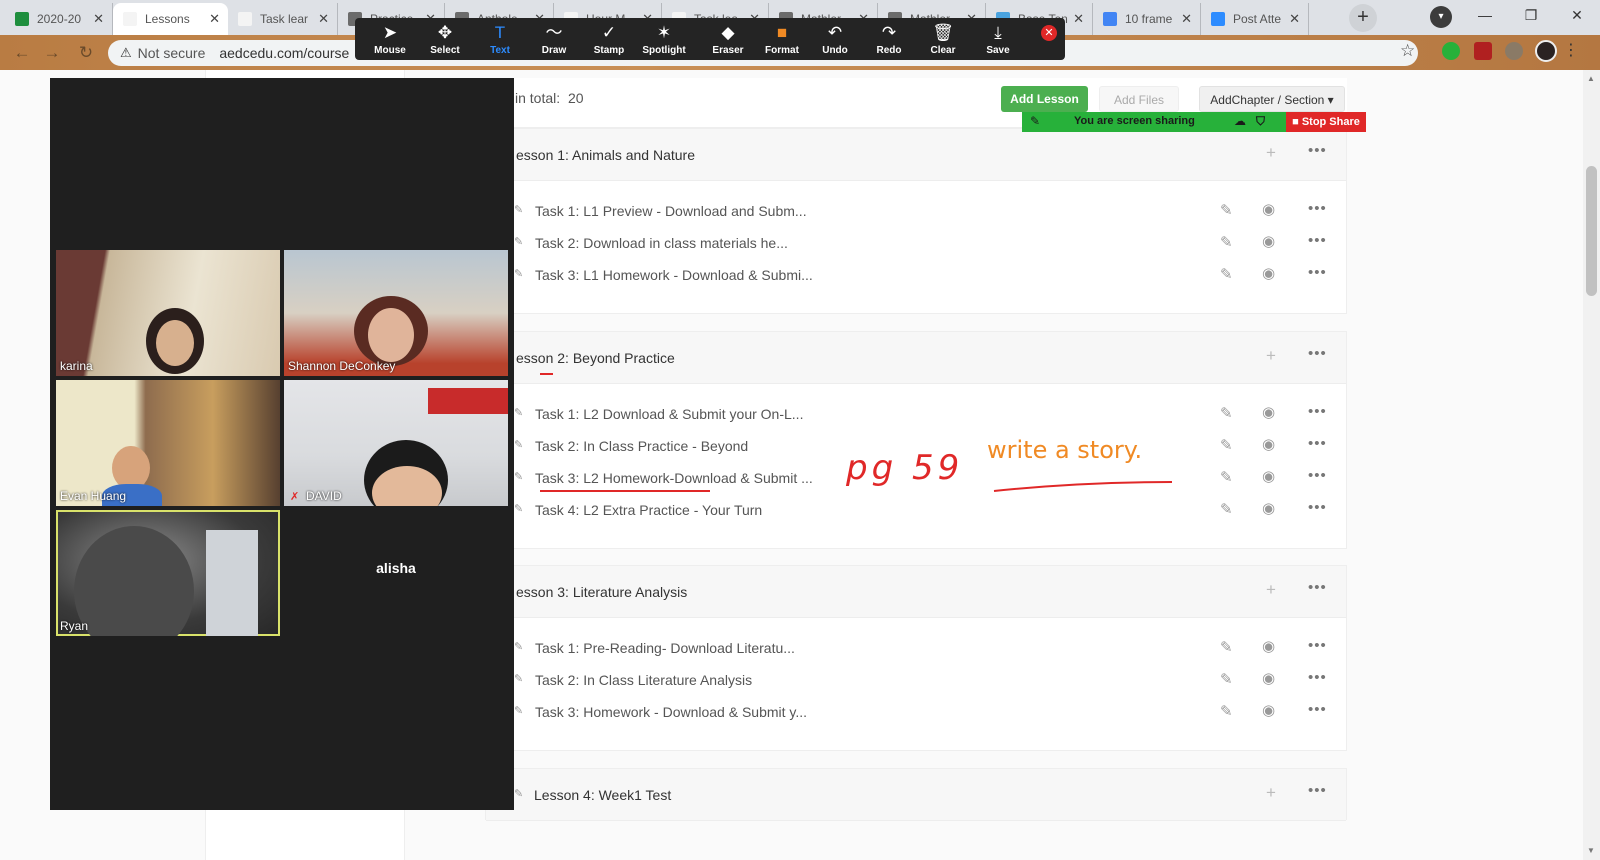 The height and width of the screenshot is (860, 1600). What do you see at coordinates (916, 592) in the screenshot?
I see `lesson-header: esson 3: Literature Analysis + •••` at bounding box center [916, 592].